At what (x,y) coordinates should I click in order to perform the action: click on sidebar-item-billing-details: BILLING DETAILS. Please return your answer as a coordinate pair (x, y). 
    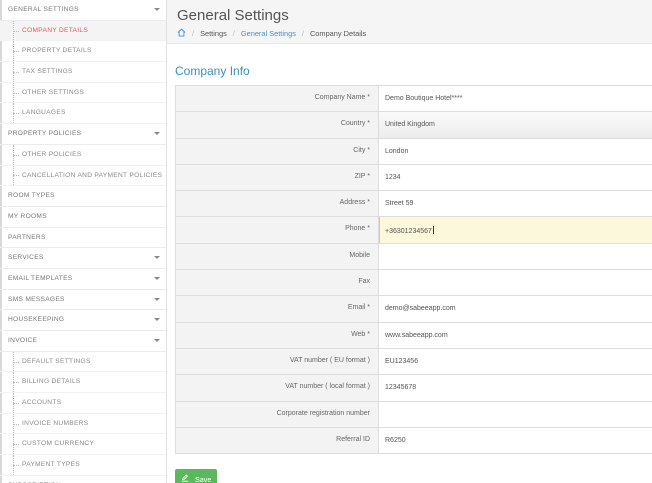
    Looking at the image, I should click on (83, 383).